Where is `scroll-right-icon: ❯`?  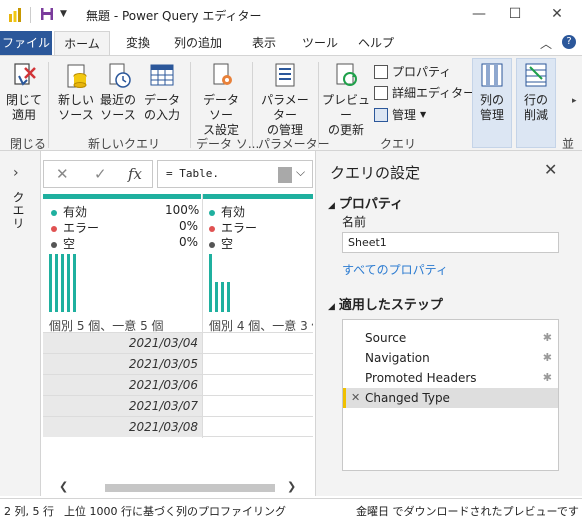 scroll-right-icon: ❯ is located at coordinates (291, 486).